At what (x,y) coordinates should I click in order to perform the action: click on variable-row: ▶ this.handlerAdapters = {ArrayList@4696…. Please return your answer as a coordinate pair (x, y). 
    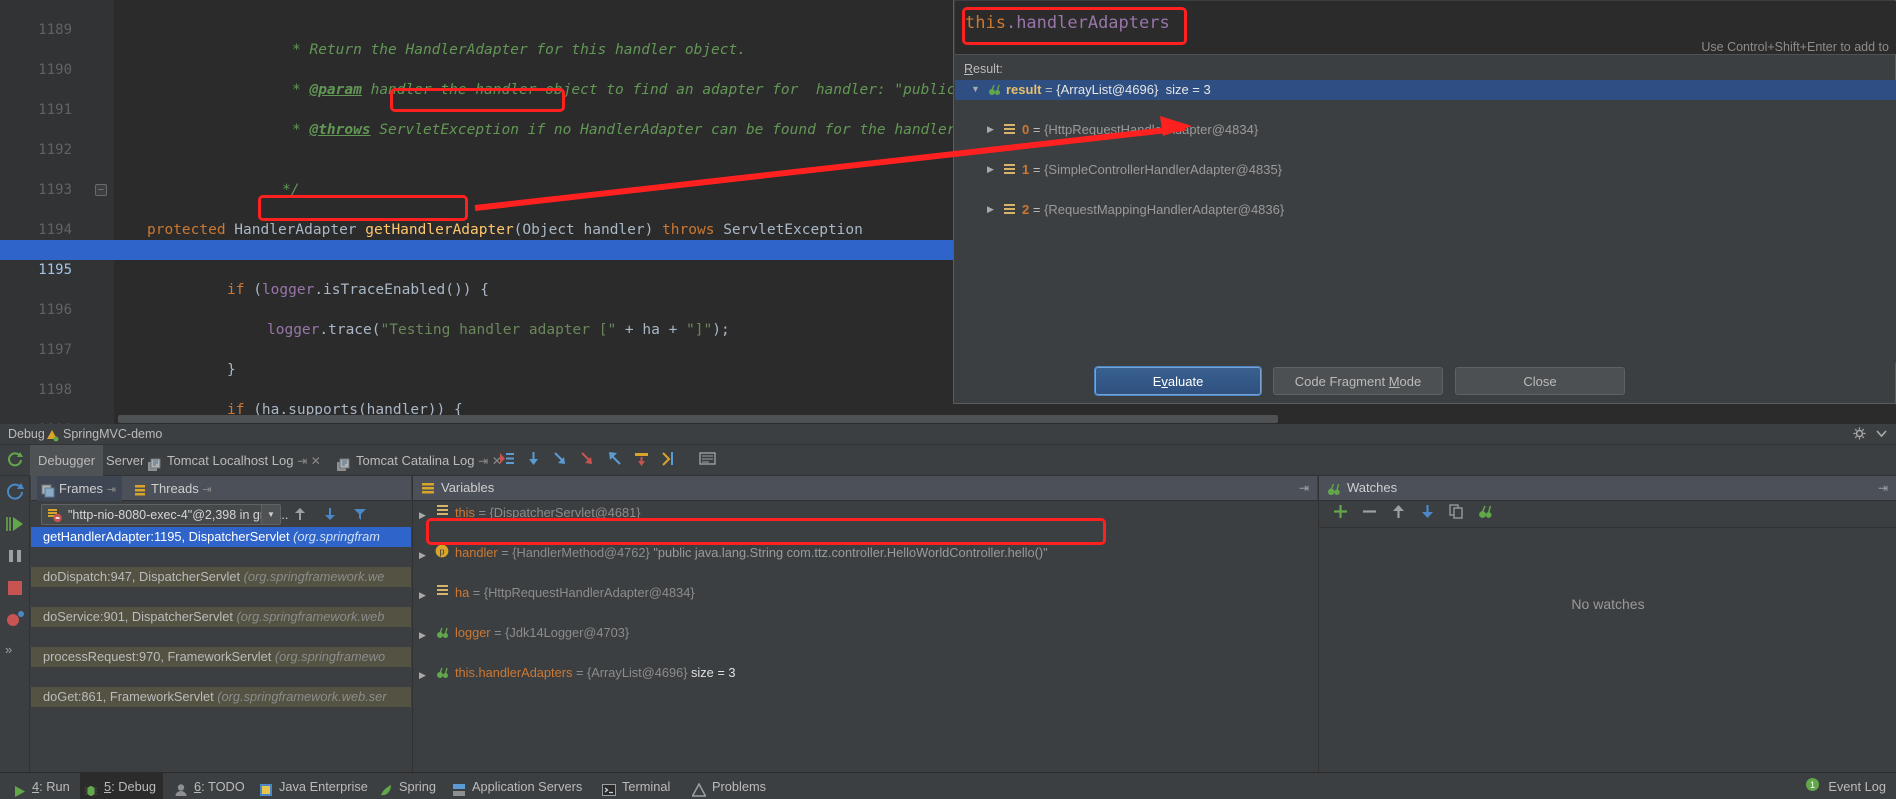
    Looking at the image, I should click on (865, 671).